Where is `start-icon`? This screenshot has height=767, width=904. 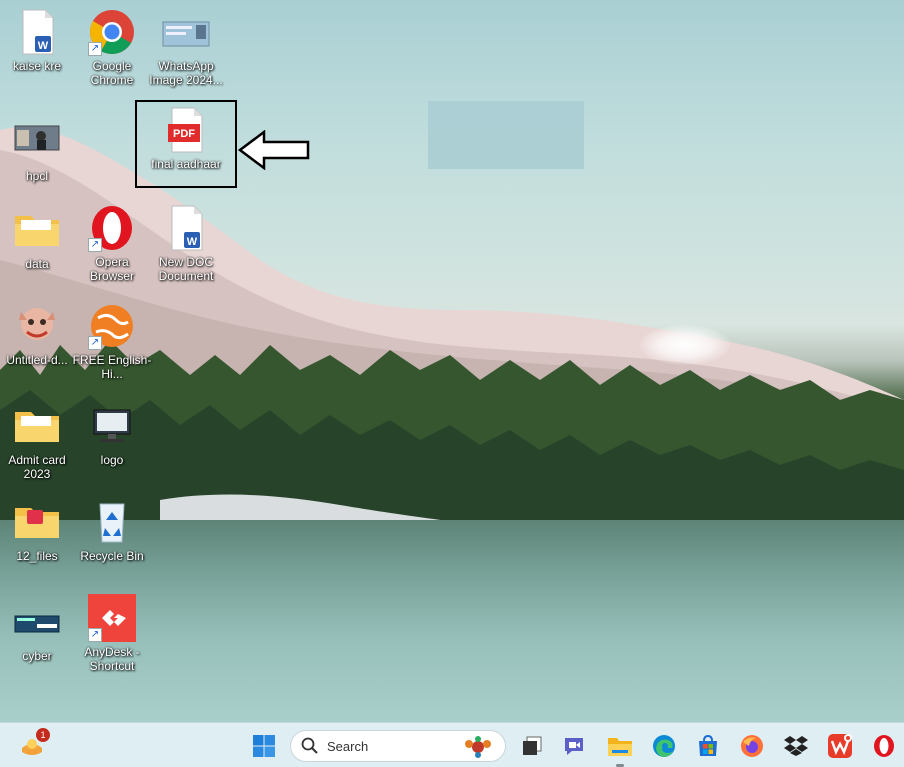 start-icon is located at coordinates (264, 746).